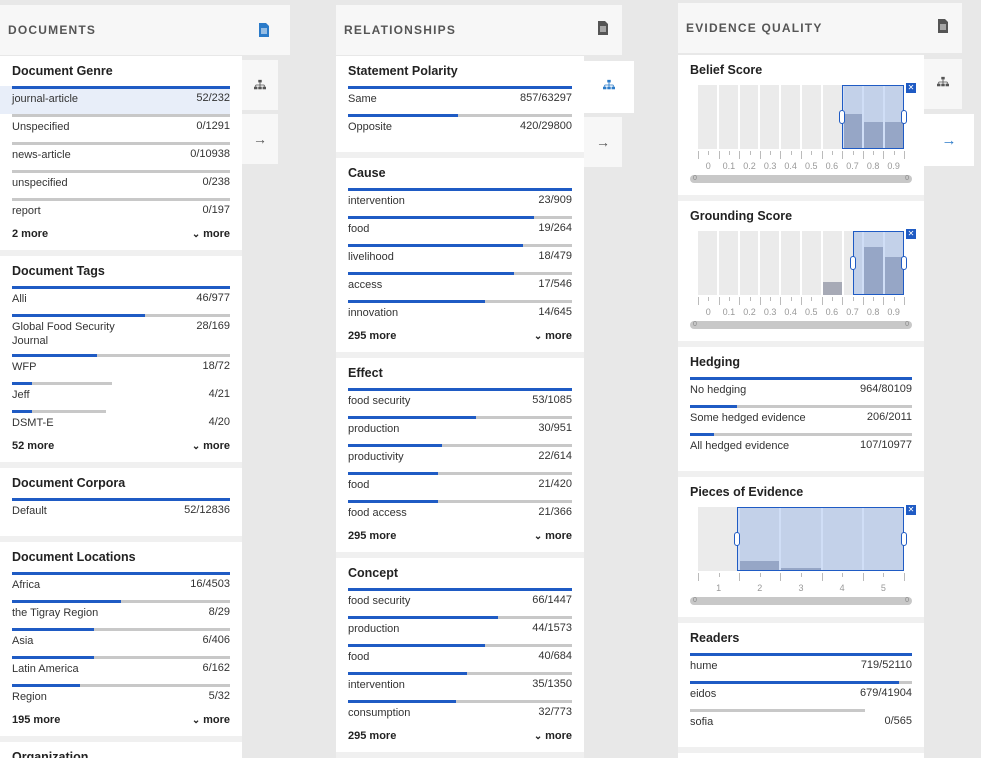 Image resolution: width=981 pixels, height=758 pixels. I want to click on tick-label: 0.8, so click(873, 166).